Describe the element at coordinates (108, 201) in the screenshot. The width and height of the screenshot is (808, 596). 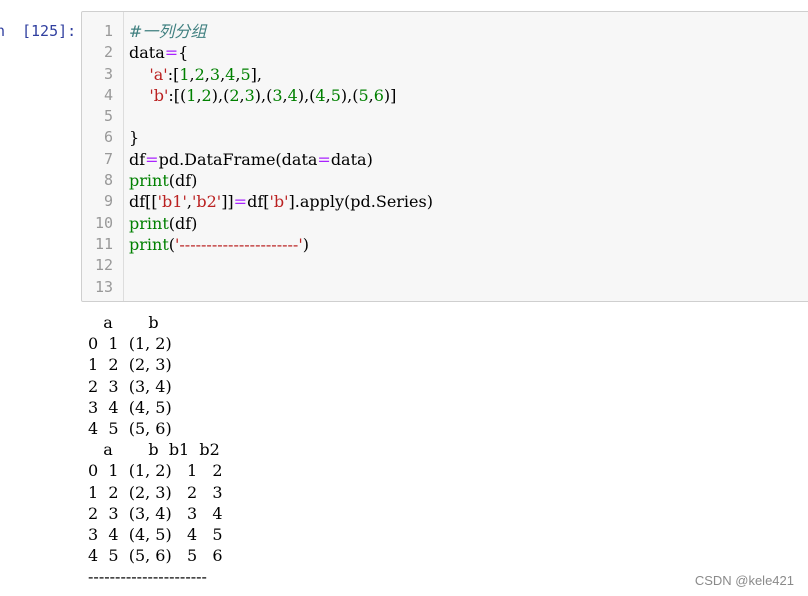
I see `line-number: 9` at that location.